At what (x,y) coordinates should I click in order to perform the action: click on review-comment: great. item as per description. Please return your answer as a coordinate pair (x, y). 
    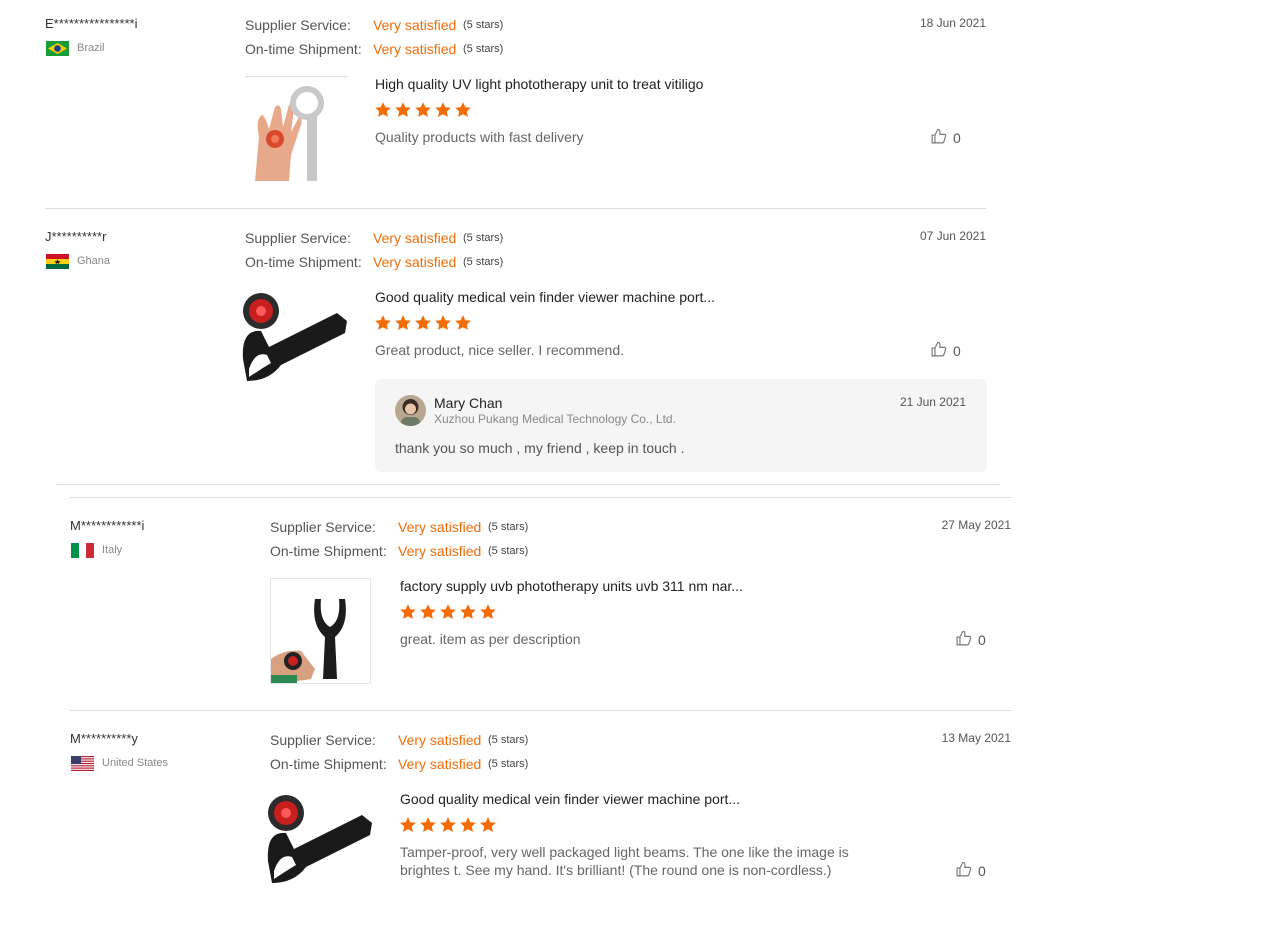
    Looking at the image, I should click on (490, 639).